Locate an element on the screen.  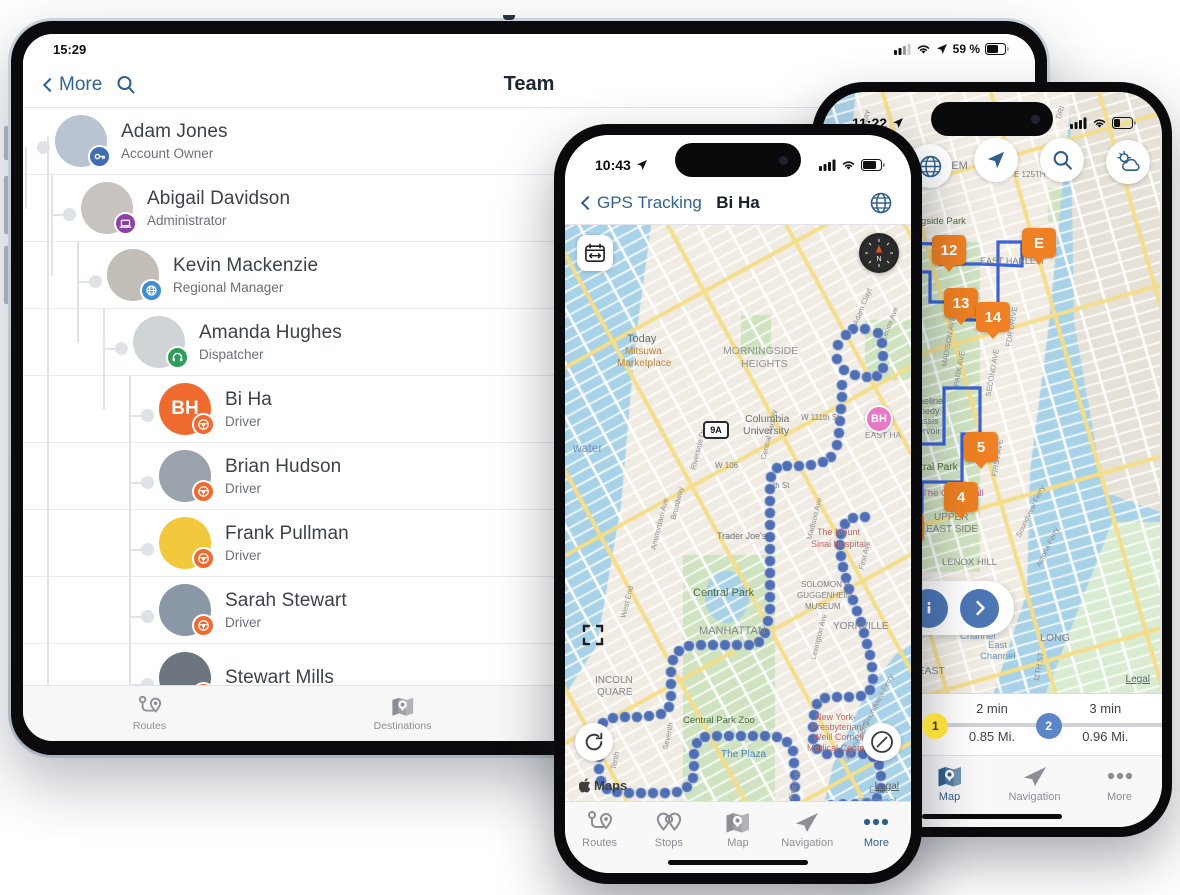
map-label: MANHATTAN is located at coordinates (732, 631).